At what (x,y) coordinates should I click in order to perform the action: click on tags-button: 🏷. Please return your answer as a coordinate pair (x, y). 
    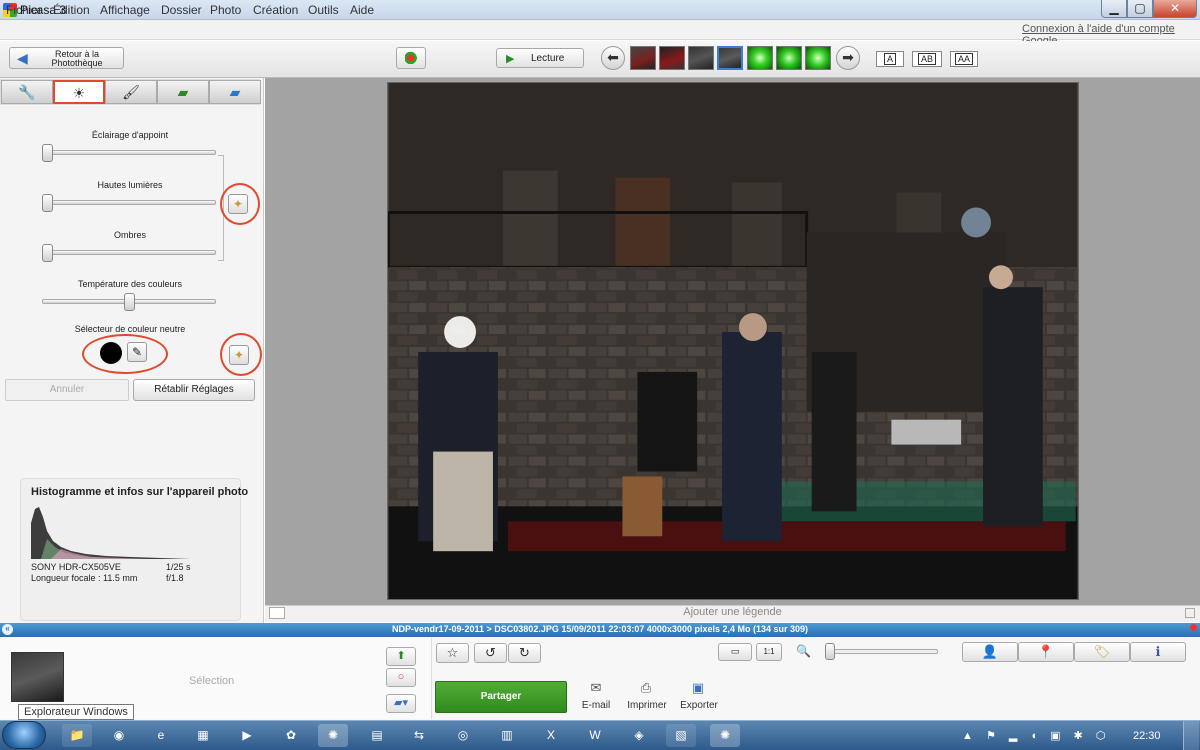
    Looking at the image, I should click on (1102, 652).